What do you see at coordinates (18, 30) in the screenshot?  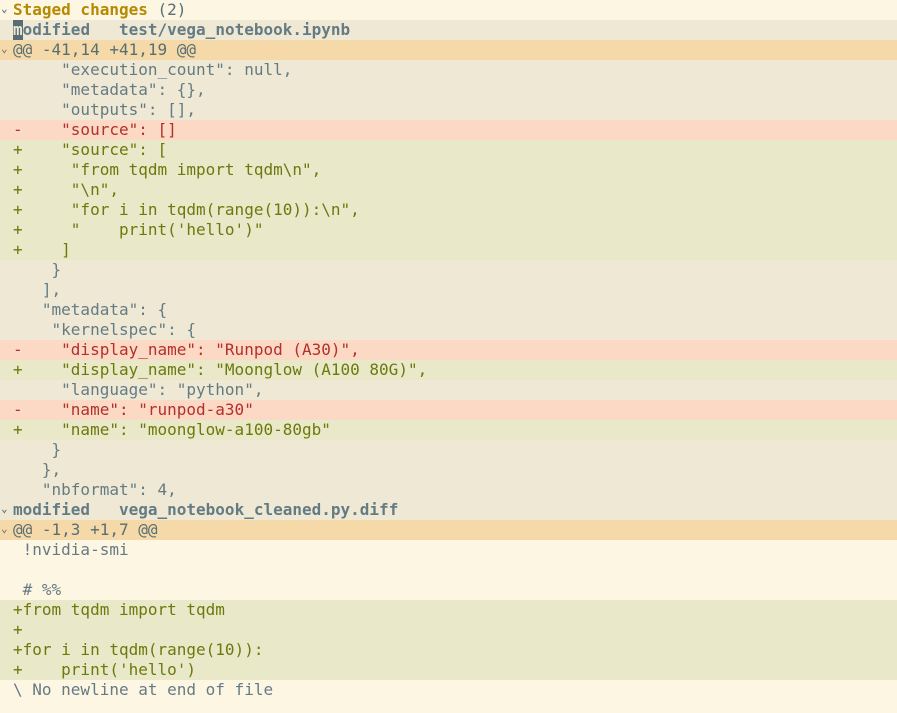 I see `text-cursor: m` at bounding box center [18, 30].